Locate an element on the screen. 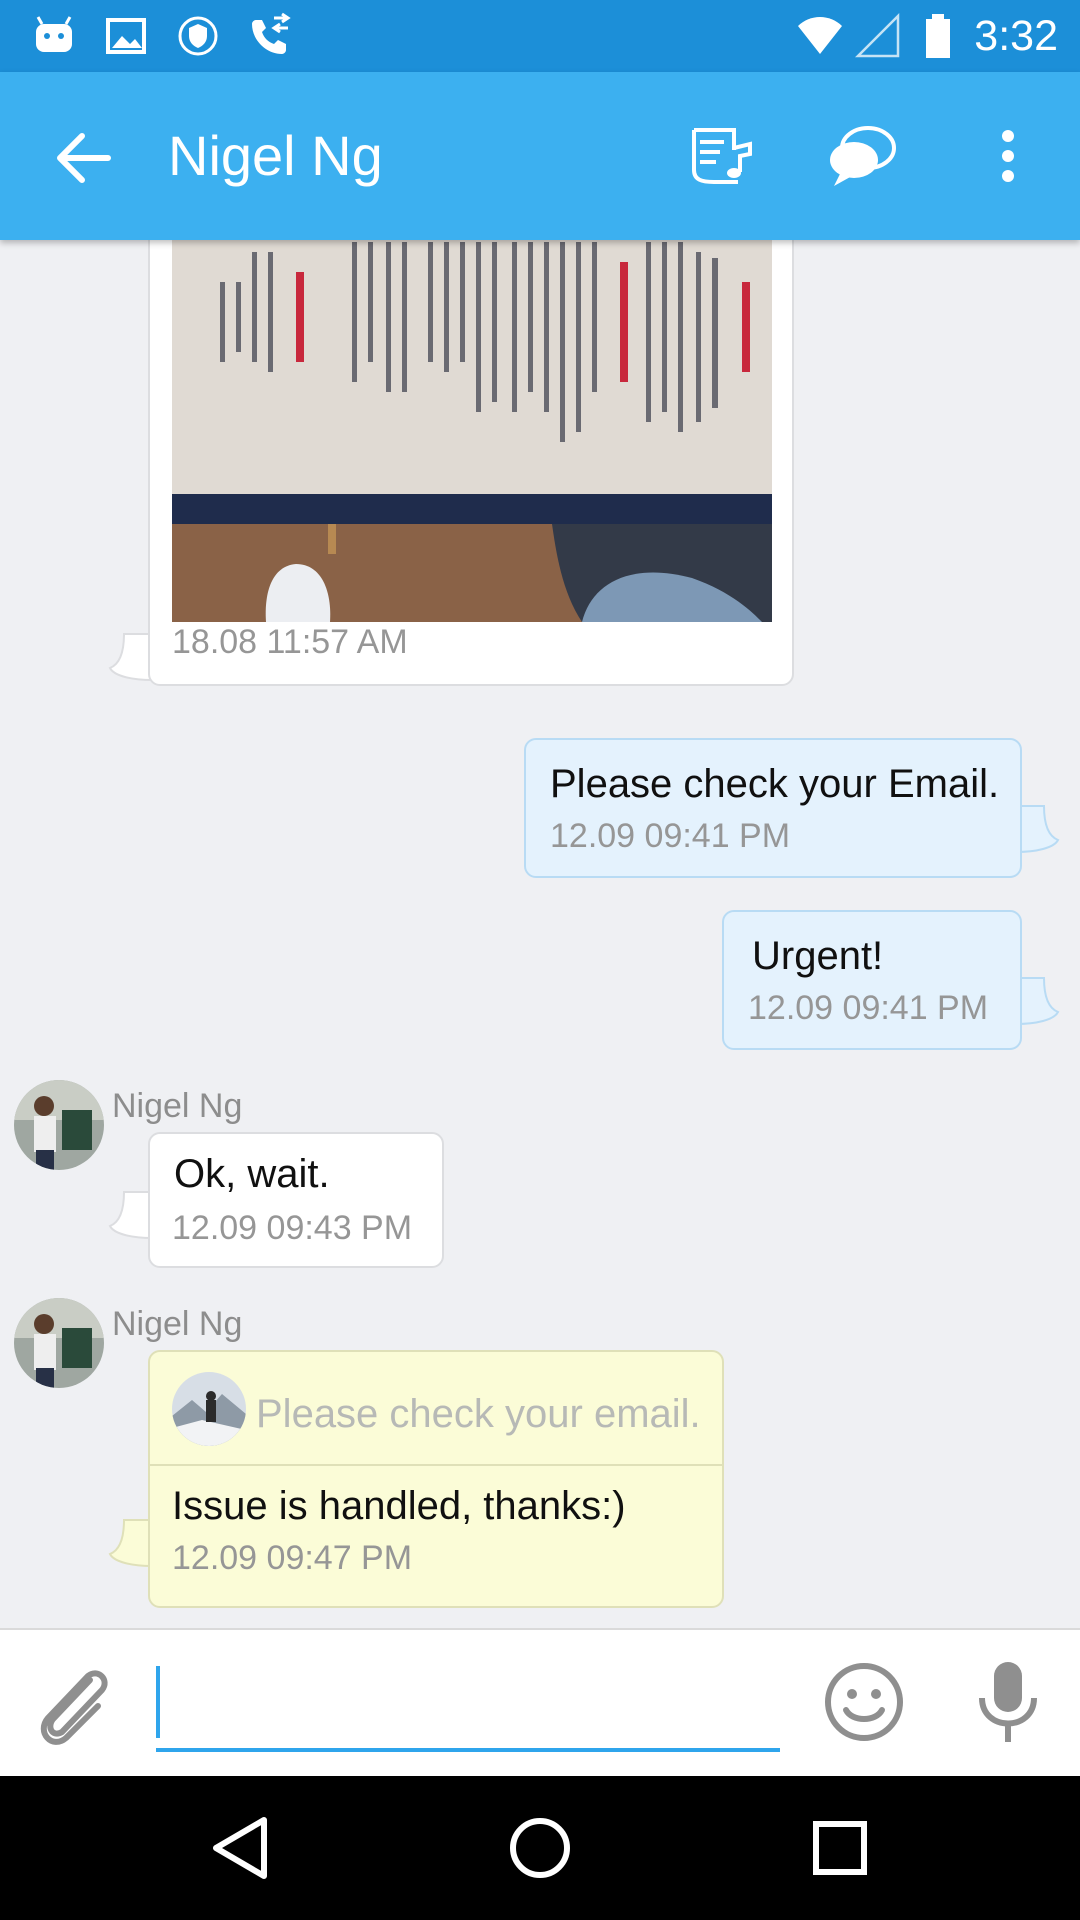  back-arrow-icon is located at coordinates (84, 158).